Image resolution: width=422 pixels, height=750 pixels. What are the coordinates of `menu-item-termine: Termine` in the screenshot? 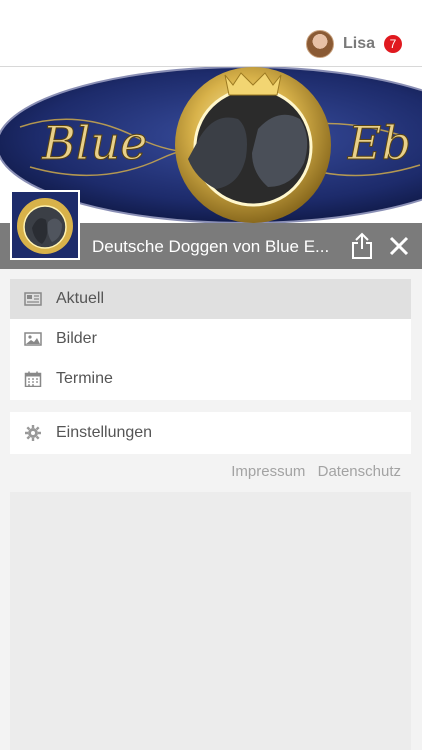 It's located at (210, 379).